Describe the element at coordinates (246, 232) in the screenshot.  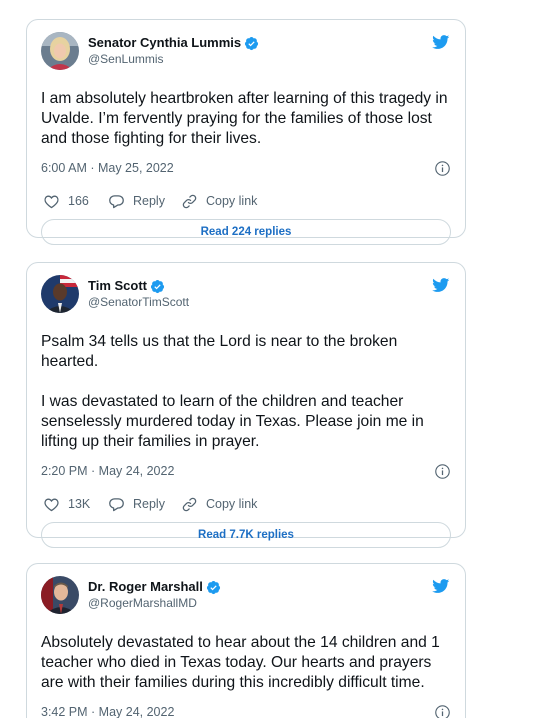
I see `read-replies-button: Read 224 replies` at that location.